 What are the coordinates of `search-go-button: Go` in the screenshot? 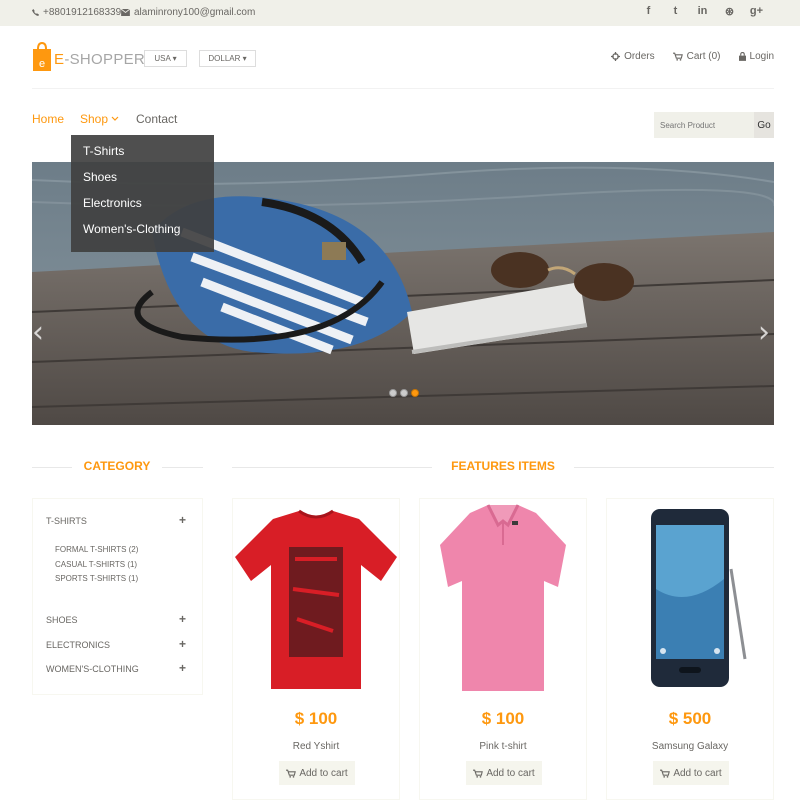 It's located at (764, 125).